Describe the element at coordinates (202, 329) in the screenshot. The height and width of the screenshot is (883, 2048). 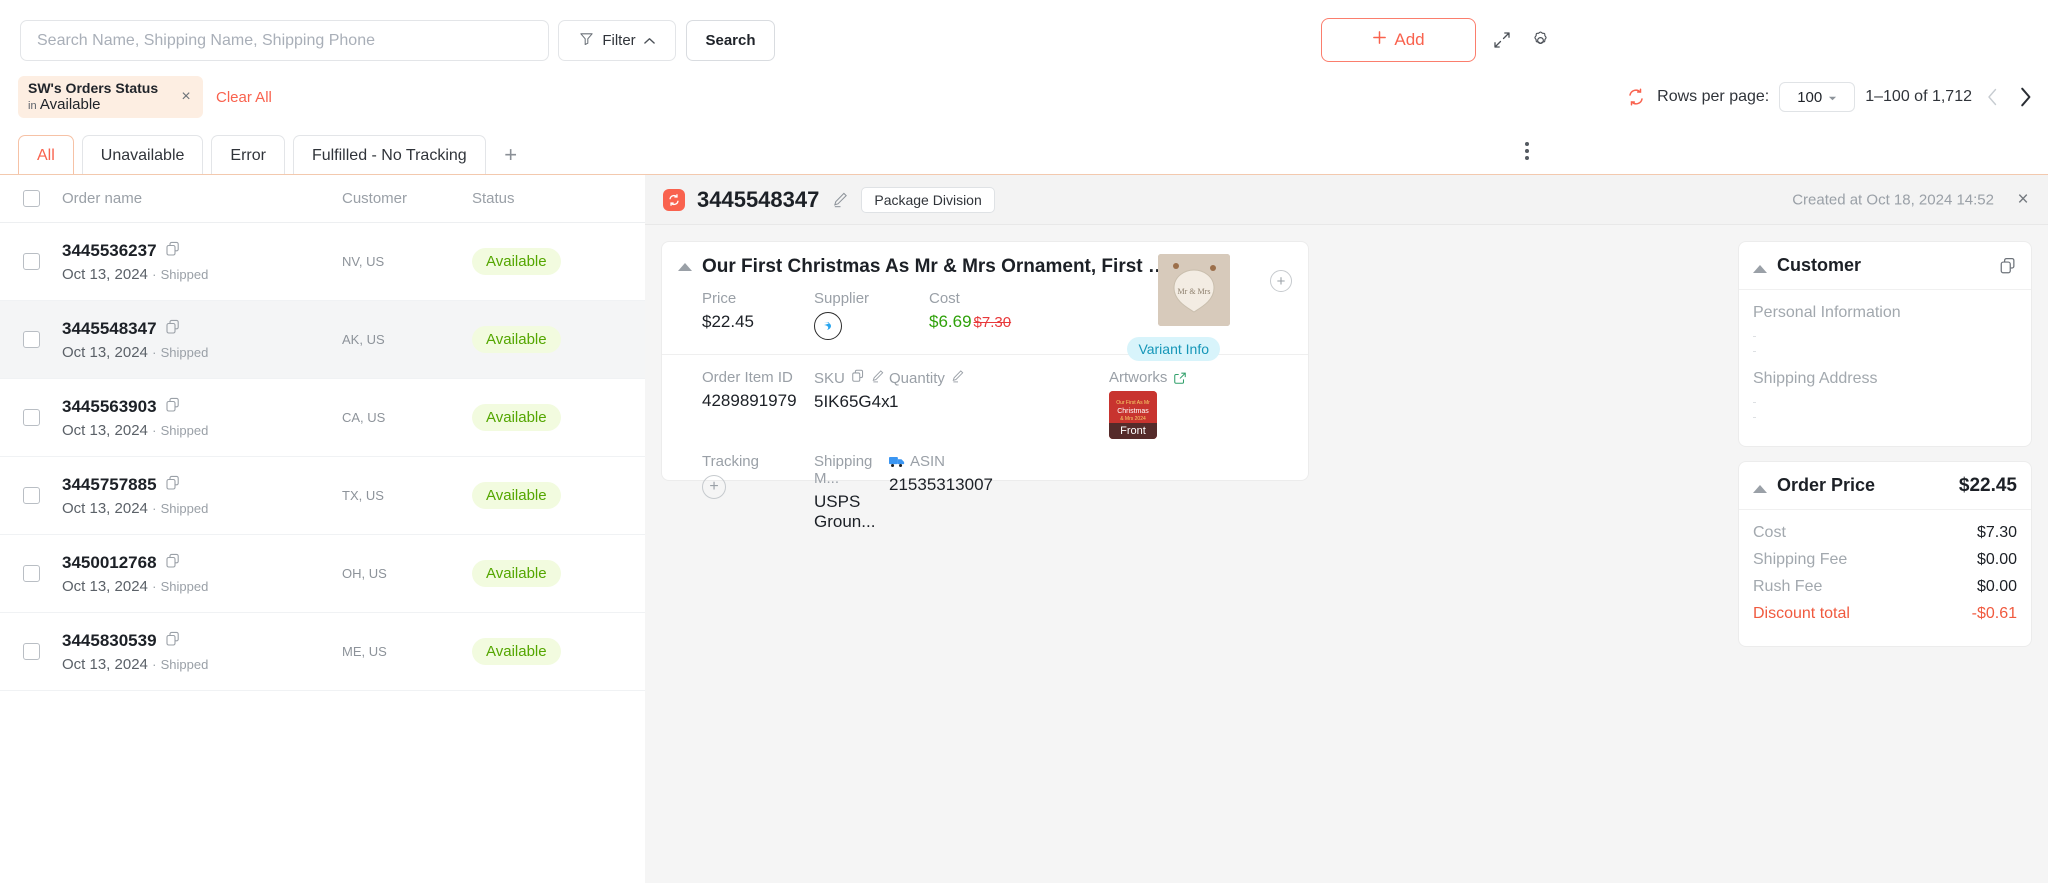
I see `order-number: 3445548347` at that location.